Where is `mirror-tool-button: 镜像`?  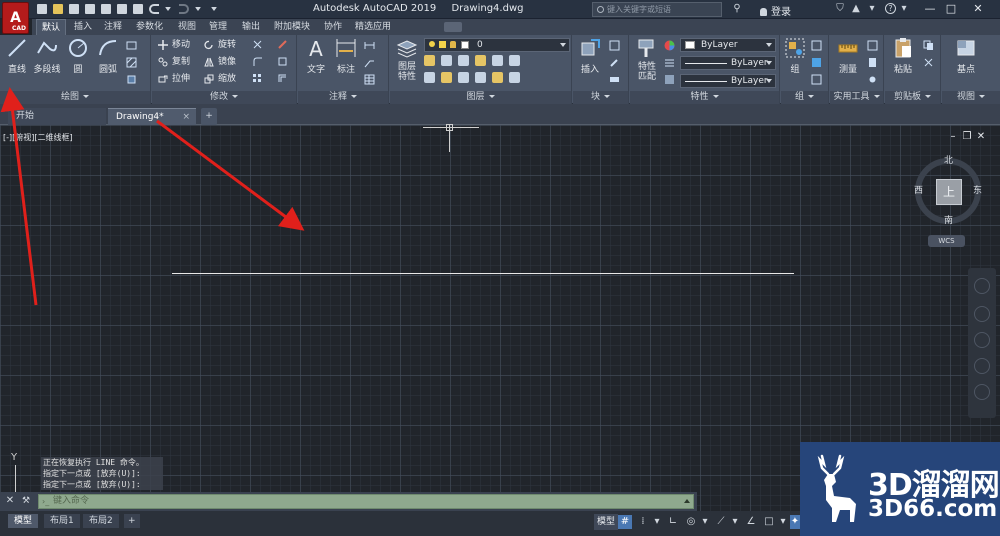 mirror-tool-button: 镜像 is located at coordinates (220, 62).